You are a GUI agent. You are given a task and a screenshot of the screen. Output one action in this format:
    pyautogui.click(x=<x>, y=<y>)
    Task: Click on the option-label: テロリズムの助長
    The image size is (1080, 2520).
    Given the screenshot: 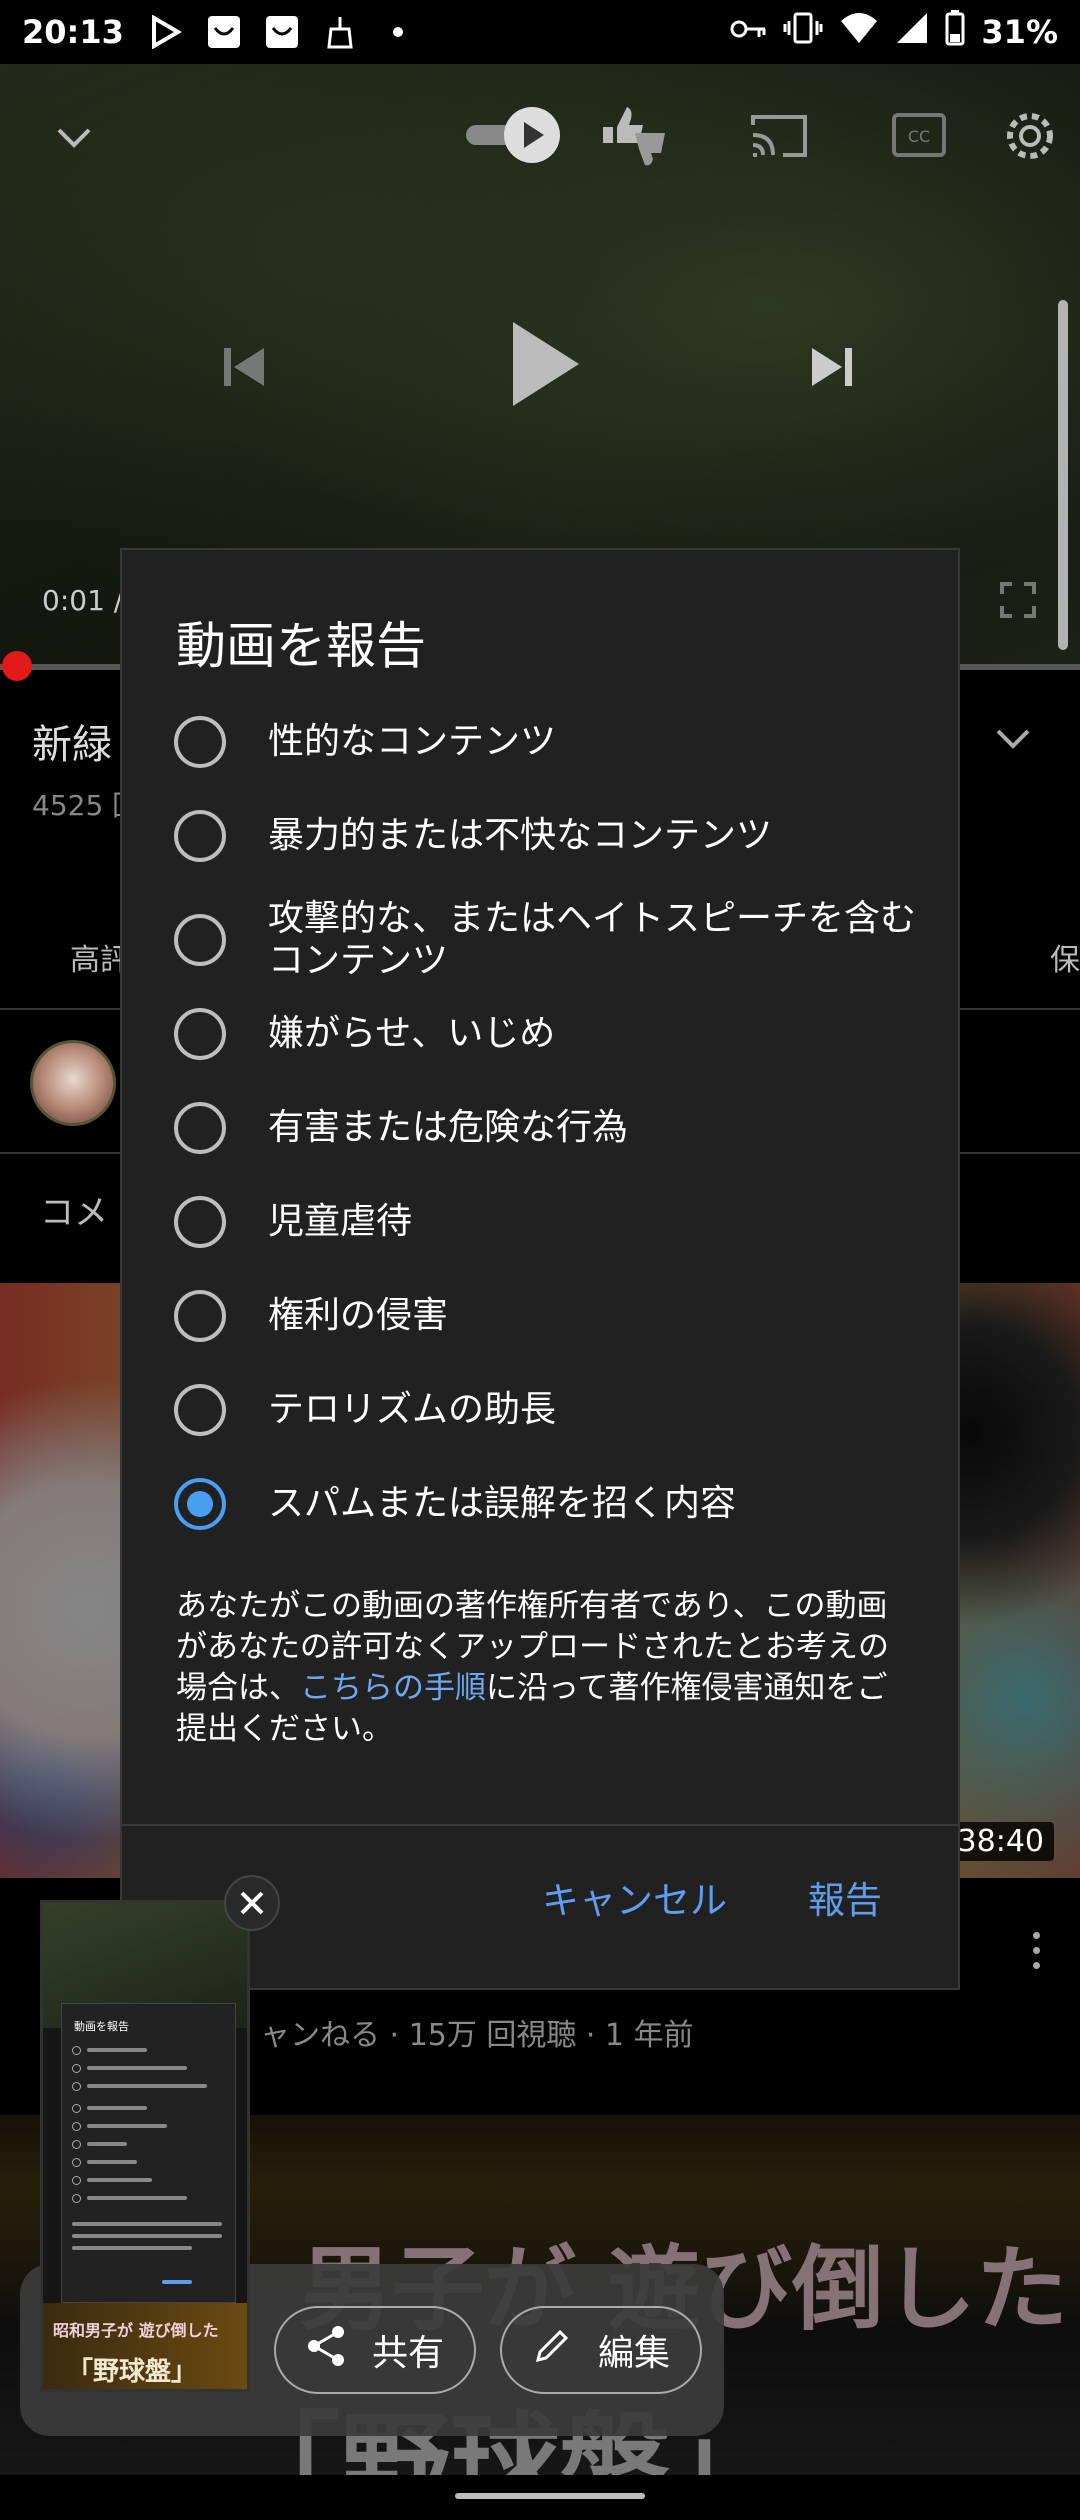 What is the action you would take?
    pyautogui.click(x=412, y=1409)
    